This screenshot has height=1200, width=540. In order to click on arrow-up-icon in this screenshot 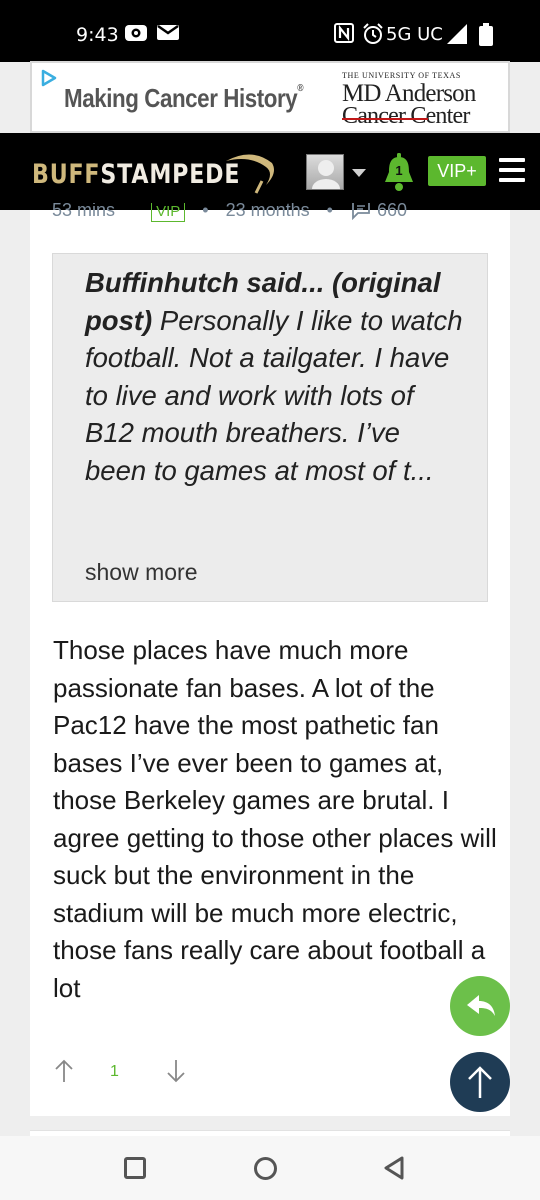, I will do `click(480, 1082)`.